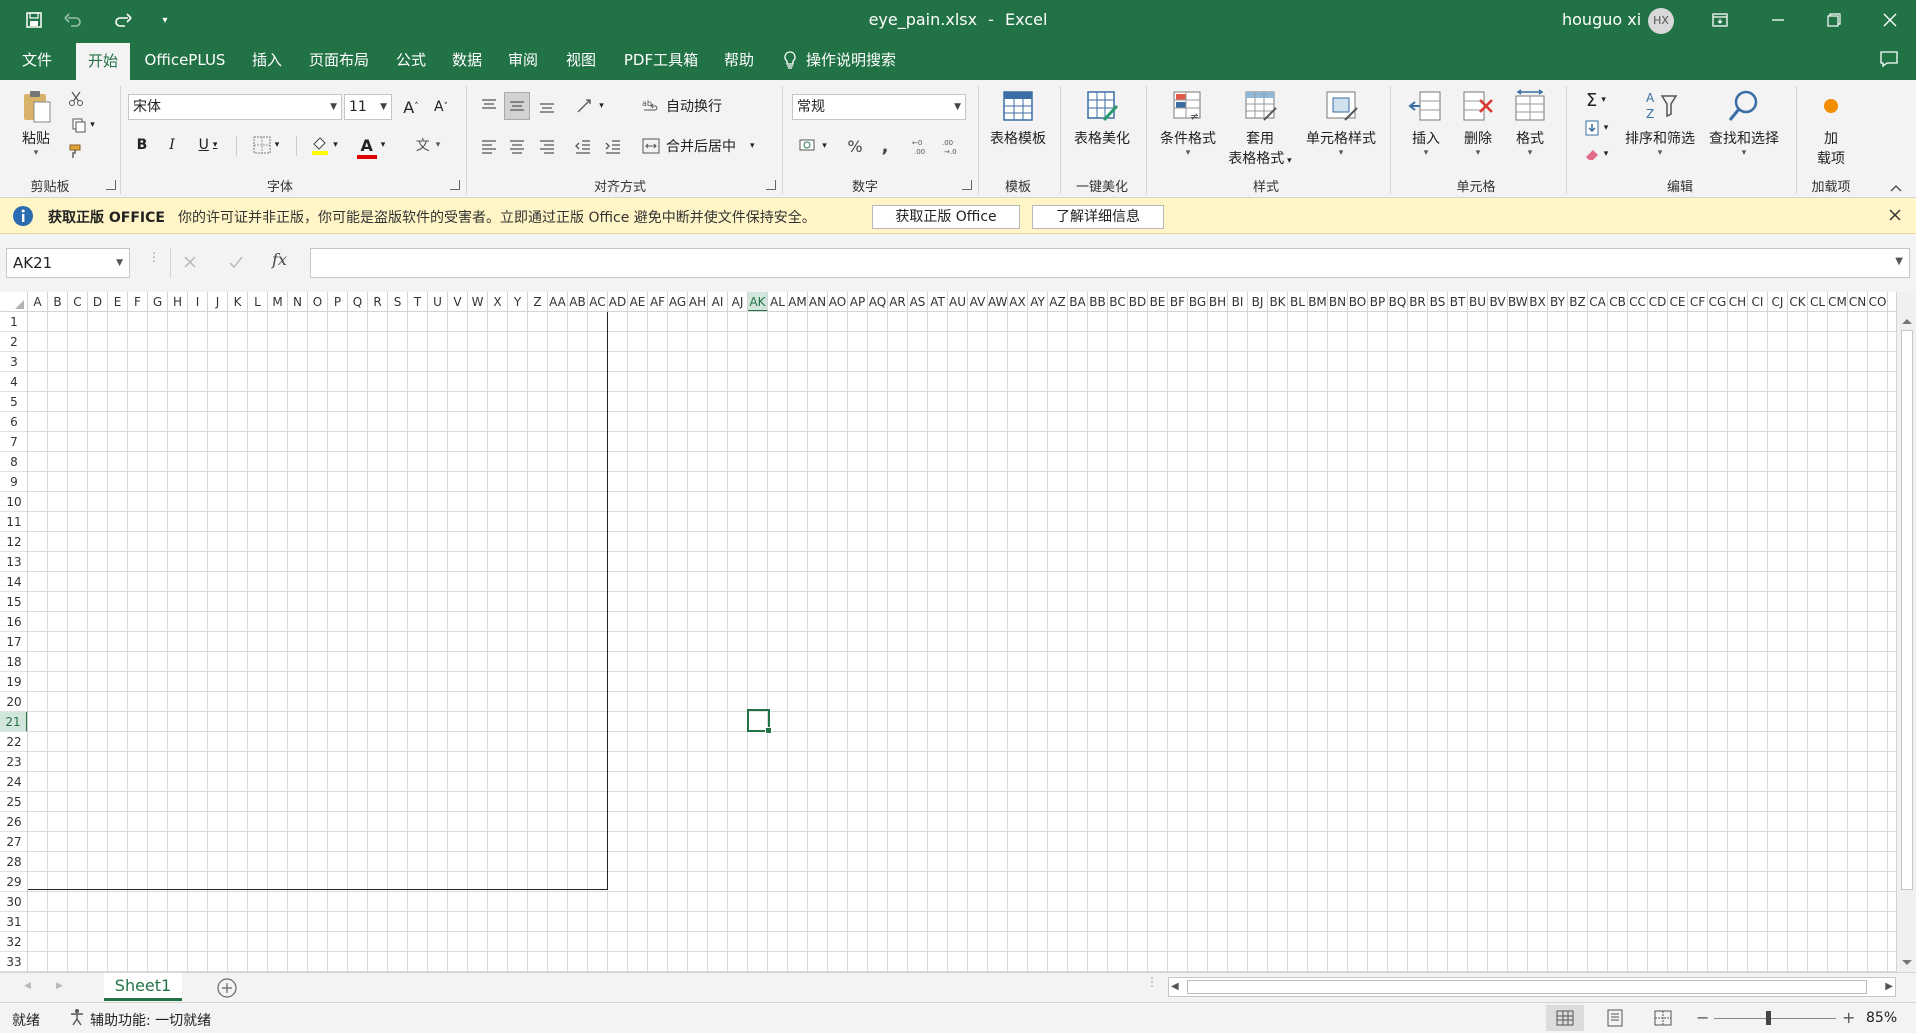 Image resolution: width=1916 pixels, height=1035 pixels. Describe the element at coordinates (1538, 301) in the screenshot. I see `column-header: BX` at that location.